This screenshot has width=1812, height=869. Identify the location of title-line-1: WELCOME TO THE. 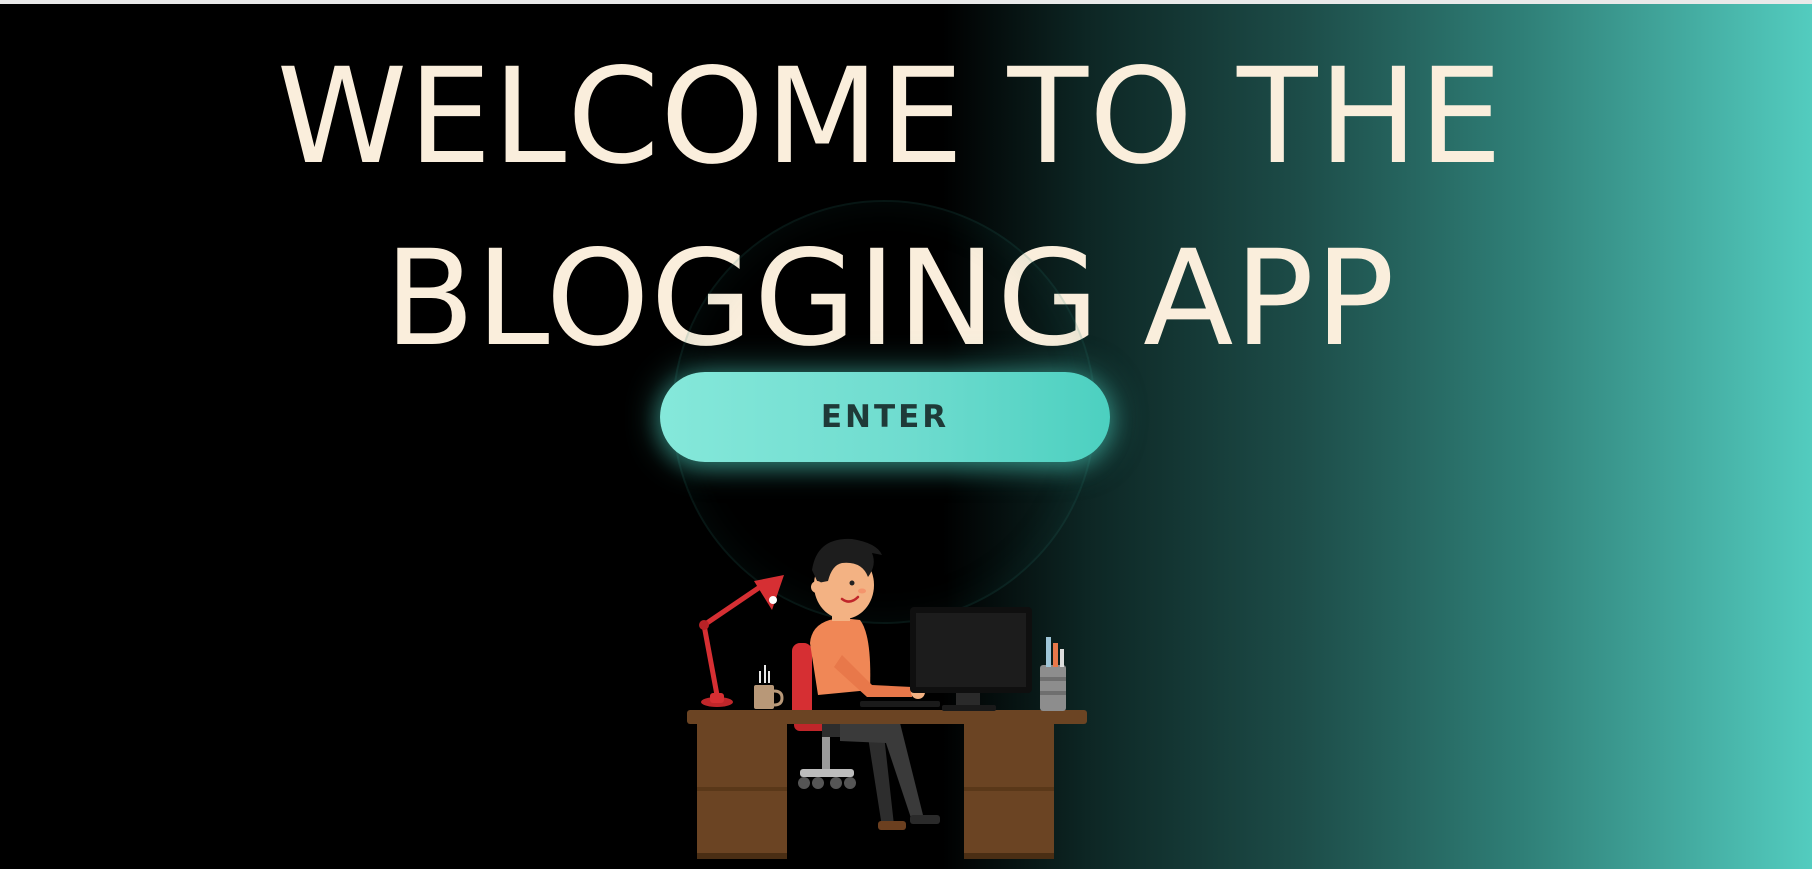
(890, 117).